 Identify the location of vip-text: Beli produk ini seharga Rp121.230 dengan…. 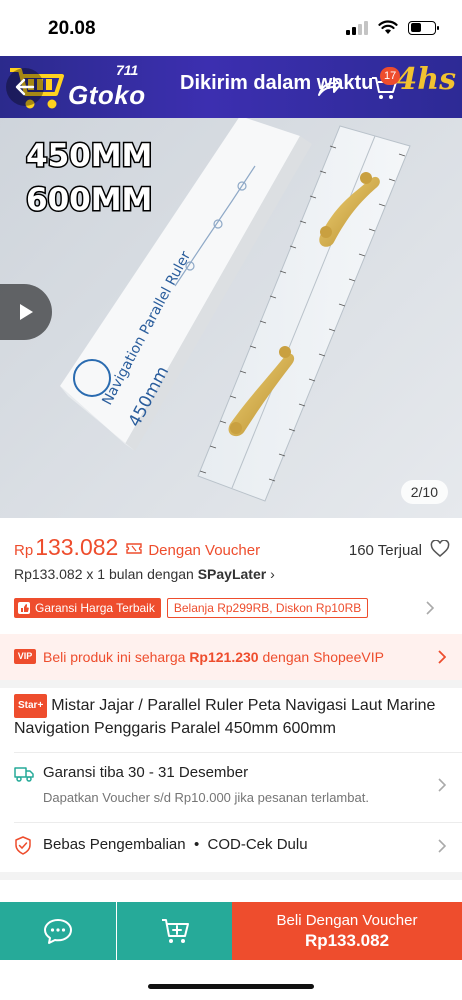
(213, 657).